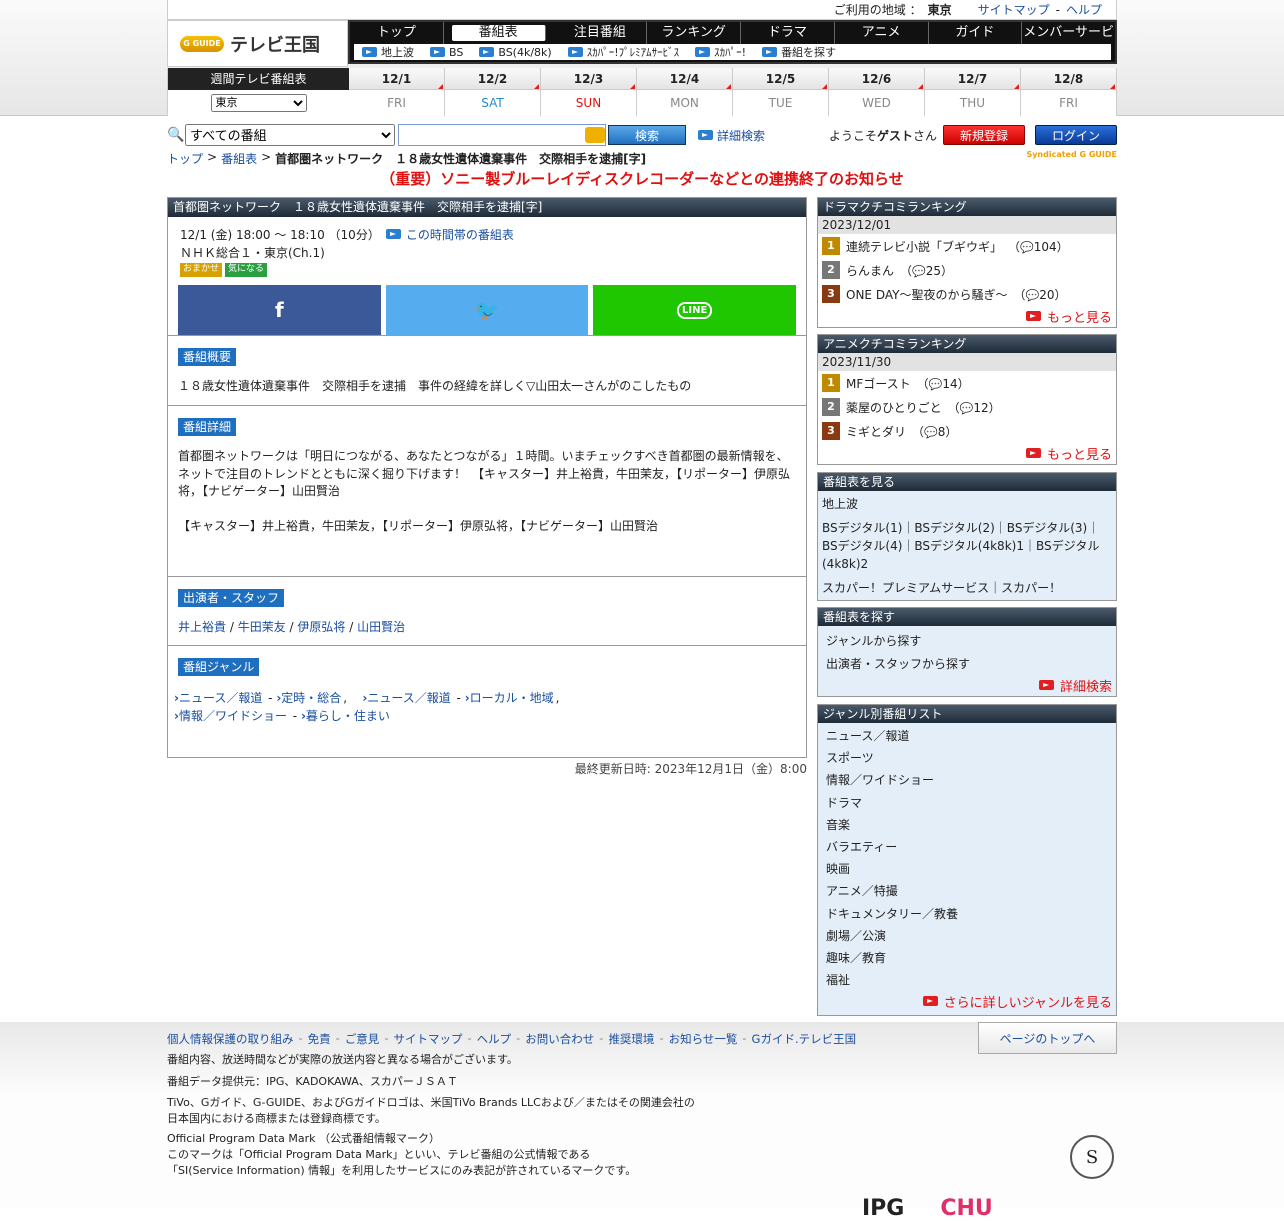  What do you see at coordinates (967, 780) in the screenshot?
I see `genre-list-item: 情報／ワイドショー` at bounding box center [967, 780].